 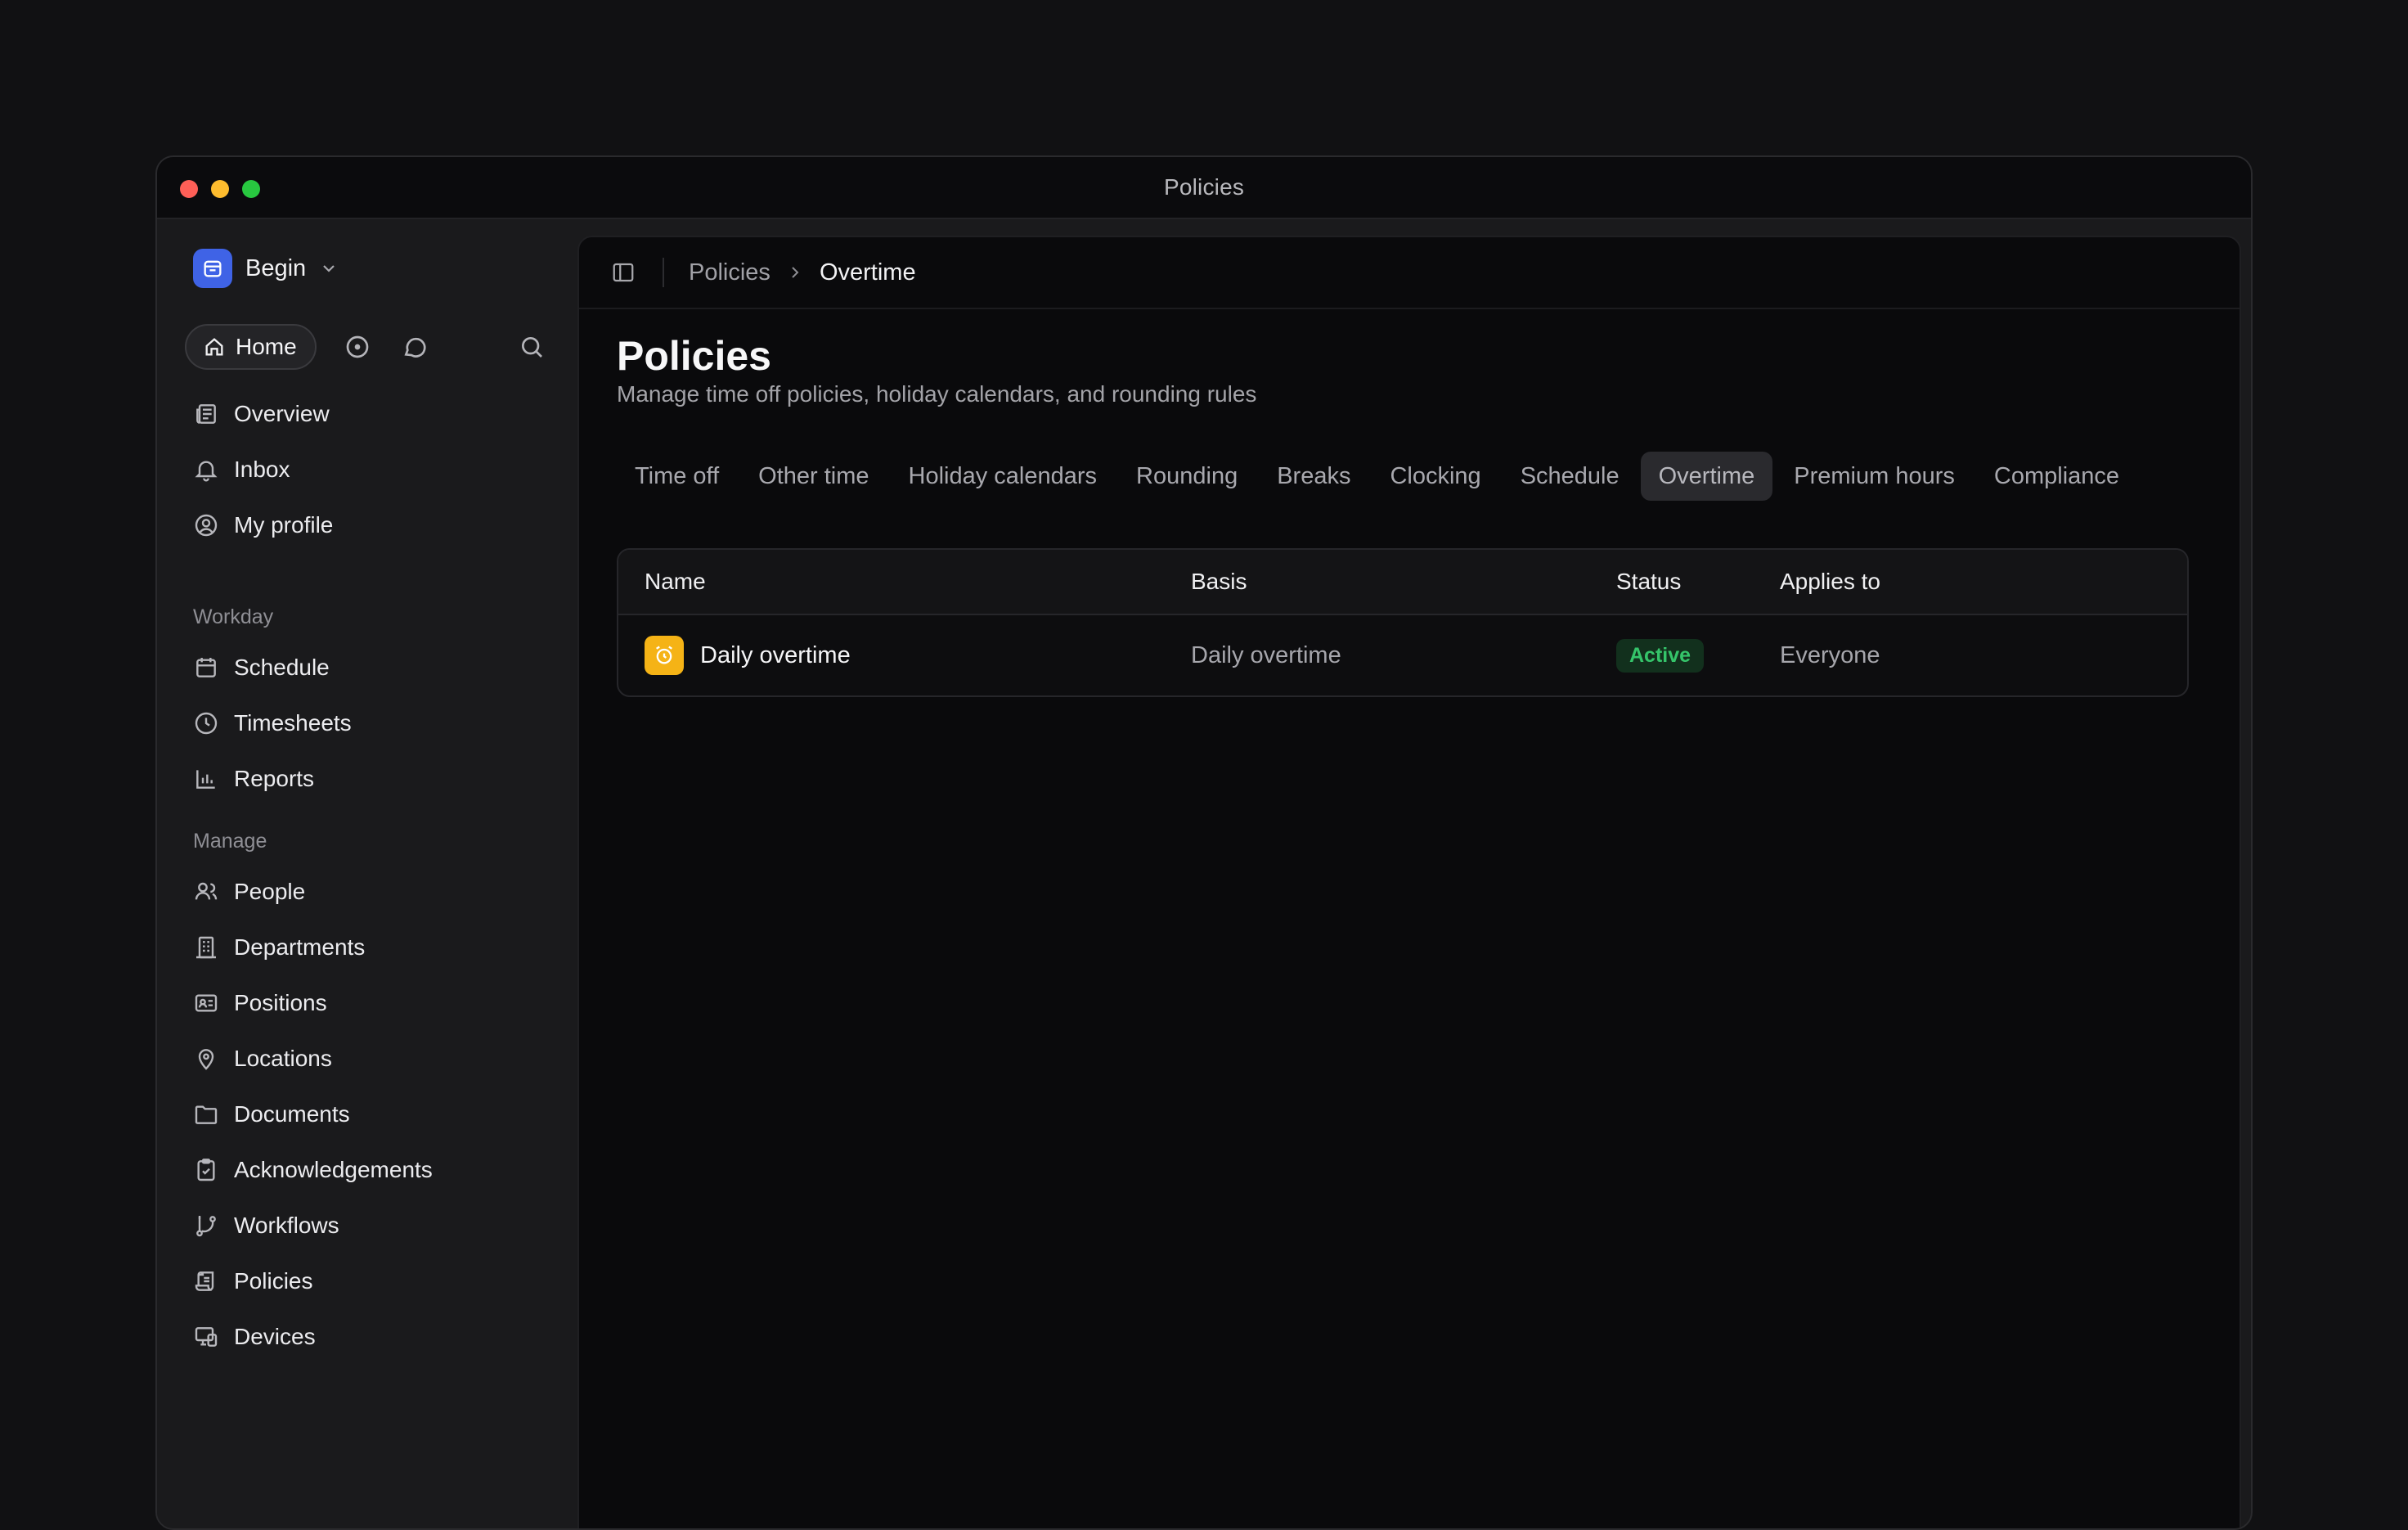 What do you see at coordinates (1874, 477) in the screenshot?
I see `tab-premium-hours: Premium hours` at bounding box center [1874, 477].